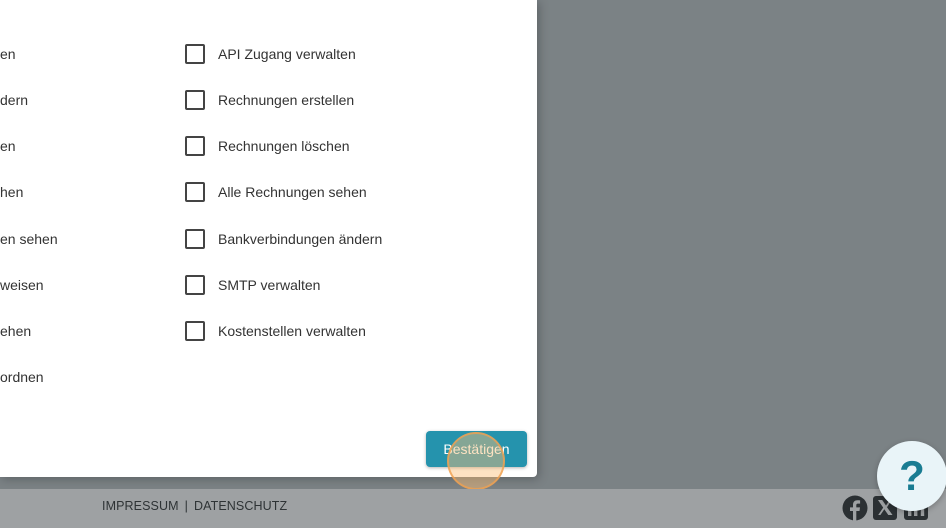 The image size is (946, 528). I want to click on footer-links: IMPRESSUM | DATENSCHUTZ, so click(194, 506).